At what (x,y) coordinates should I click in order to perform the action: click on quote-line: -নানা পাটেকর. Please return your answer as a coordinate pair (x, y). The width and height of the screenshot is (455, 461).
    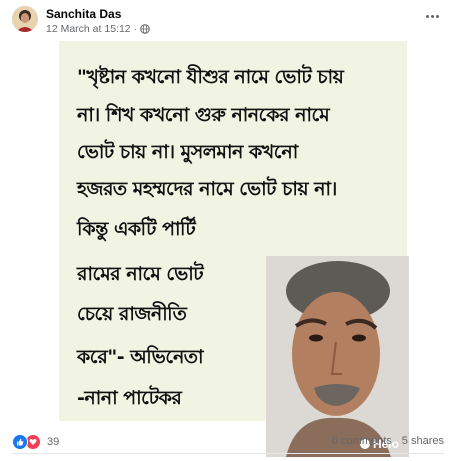
    Looking at the image, I should click on (129, 398).